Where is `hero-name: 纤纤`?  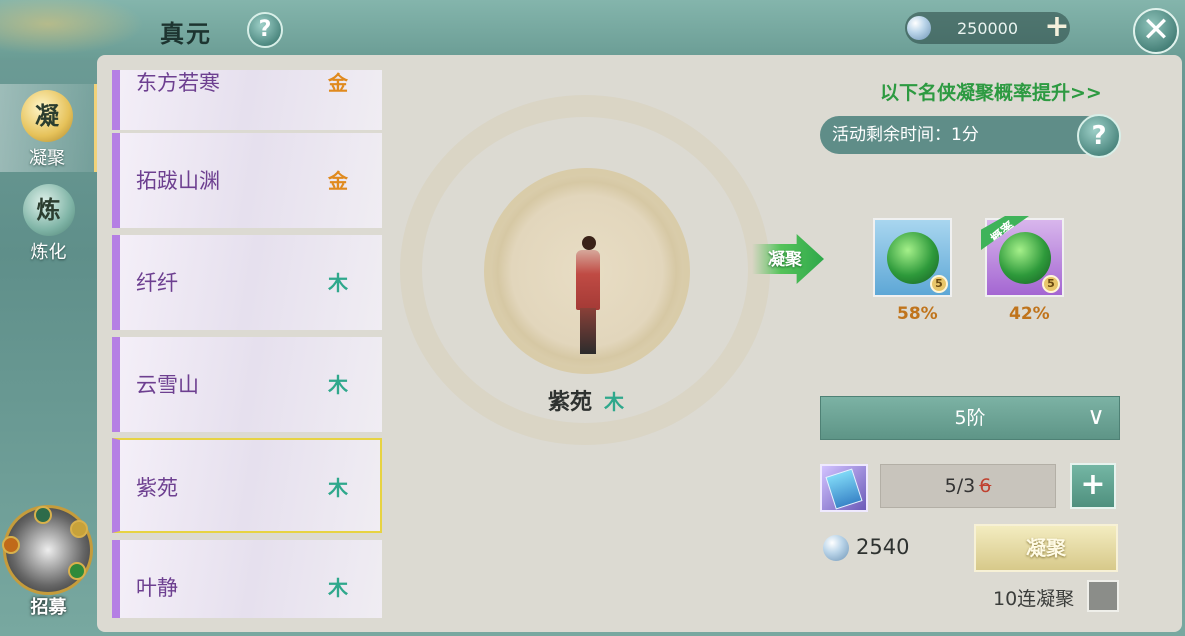
hero-name: 纤纤 is located at coordinates (157, 283).